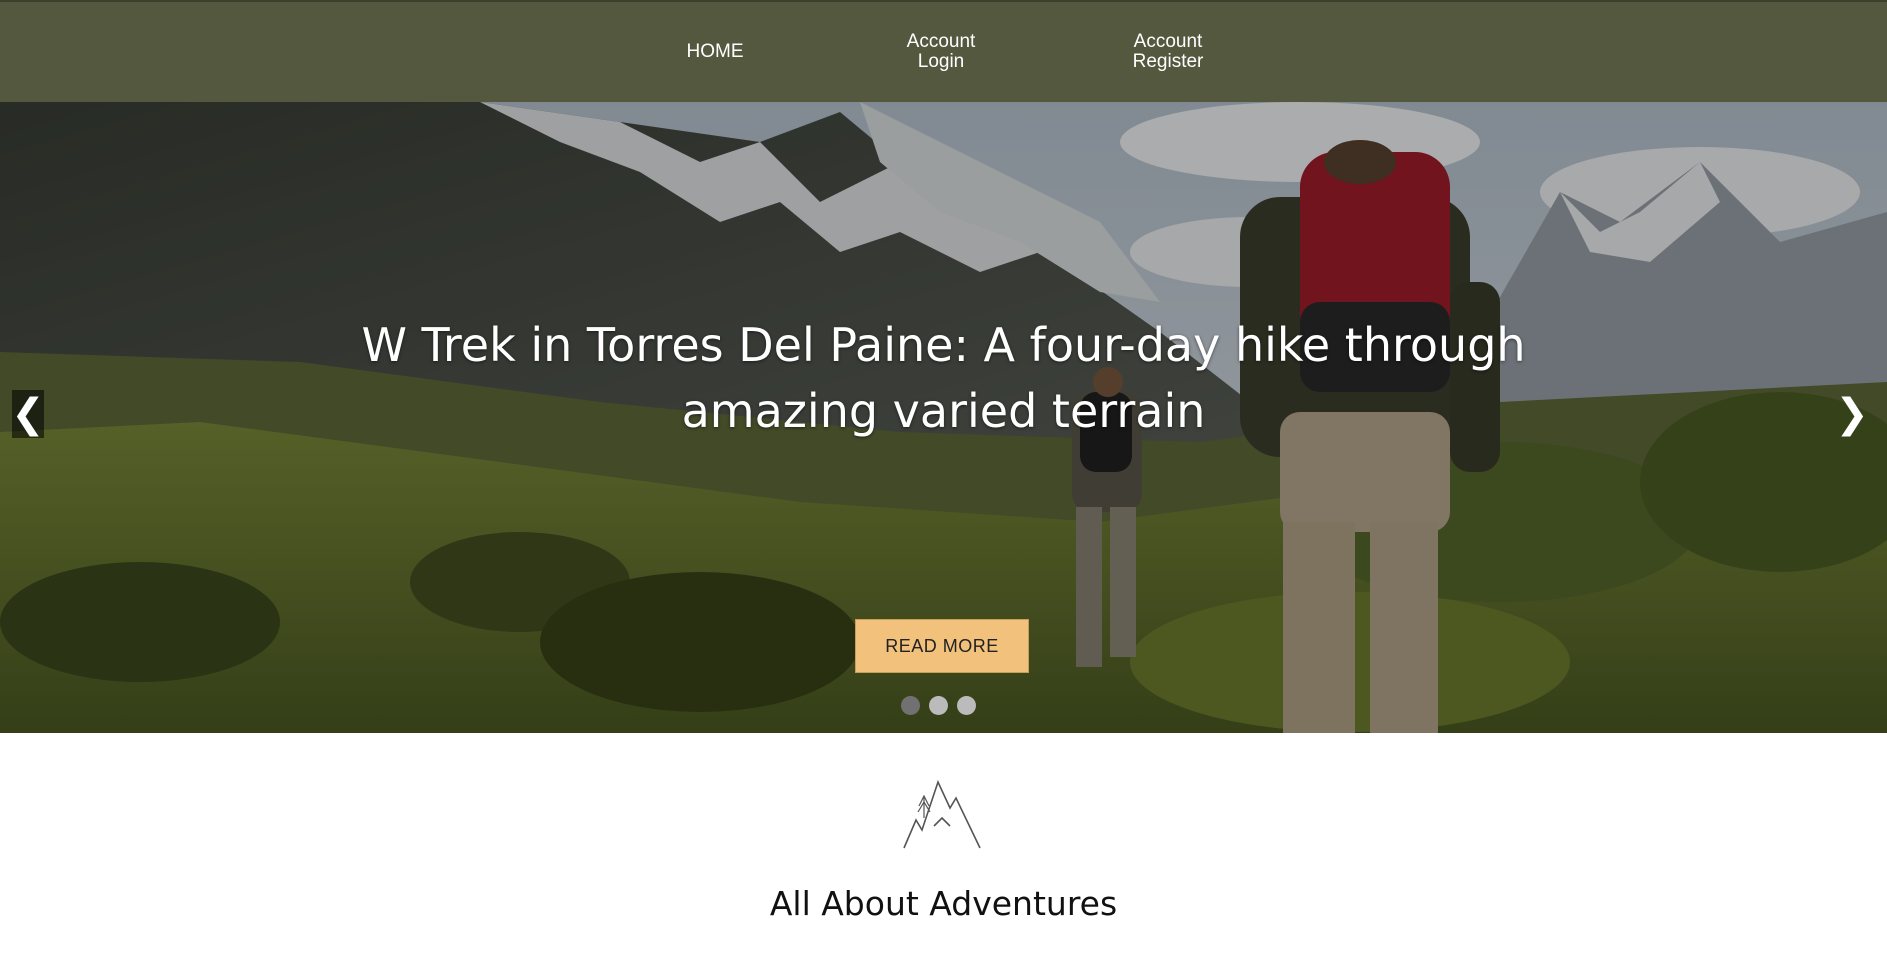 Image resolution: width=1887 pixels, height=964 pixels. Describe the element at coordinates (942, 814) in the screenshot. I see `mountain-icon` at that location.